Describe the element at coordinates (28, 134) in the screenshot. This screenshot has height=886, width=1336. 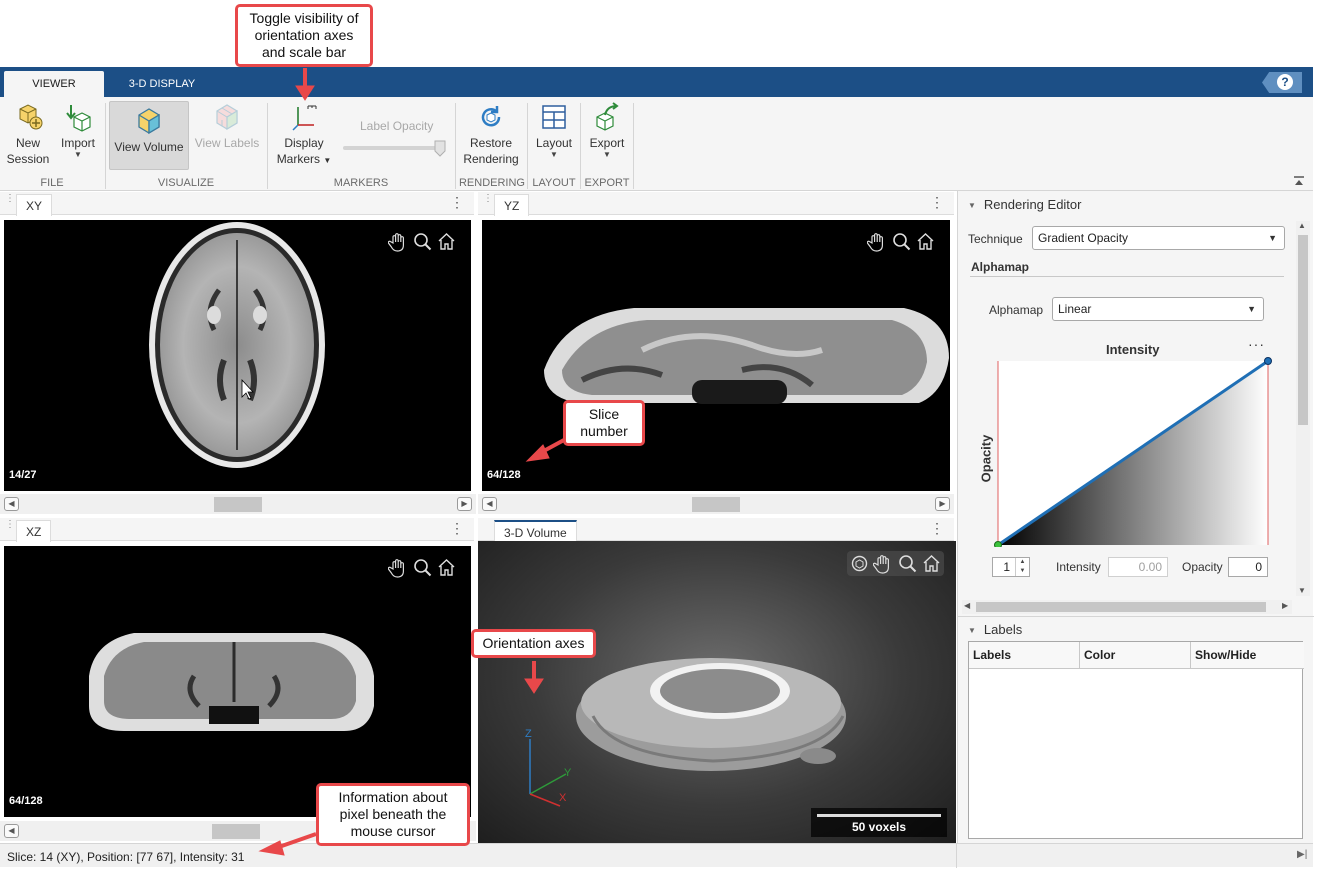
I see `new-session-button: New Session` at that location.